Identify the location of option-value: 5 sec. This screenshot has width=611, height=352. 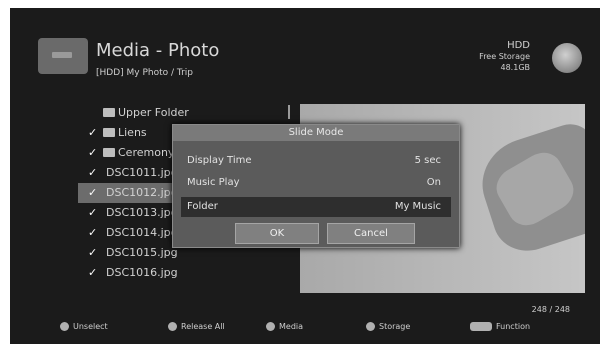
(427, 160).